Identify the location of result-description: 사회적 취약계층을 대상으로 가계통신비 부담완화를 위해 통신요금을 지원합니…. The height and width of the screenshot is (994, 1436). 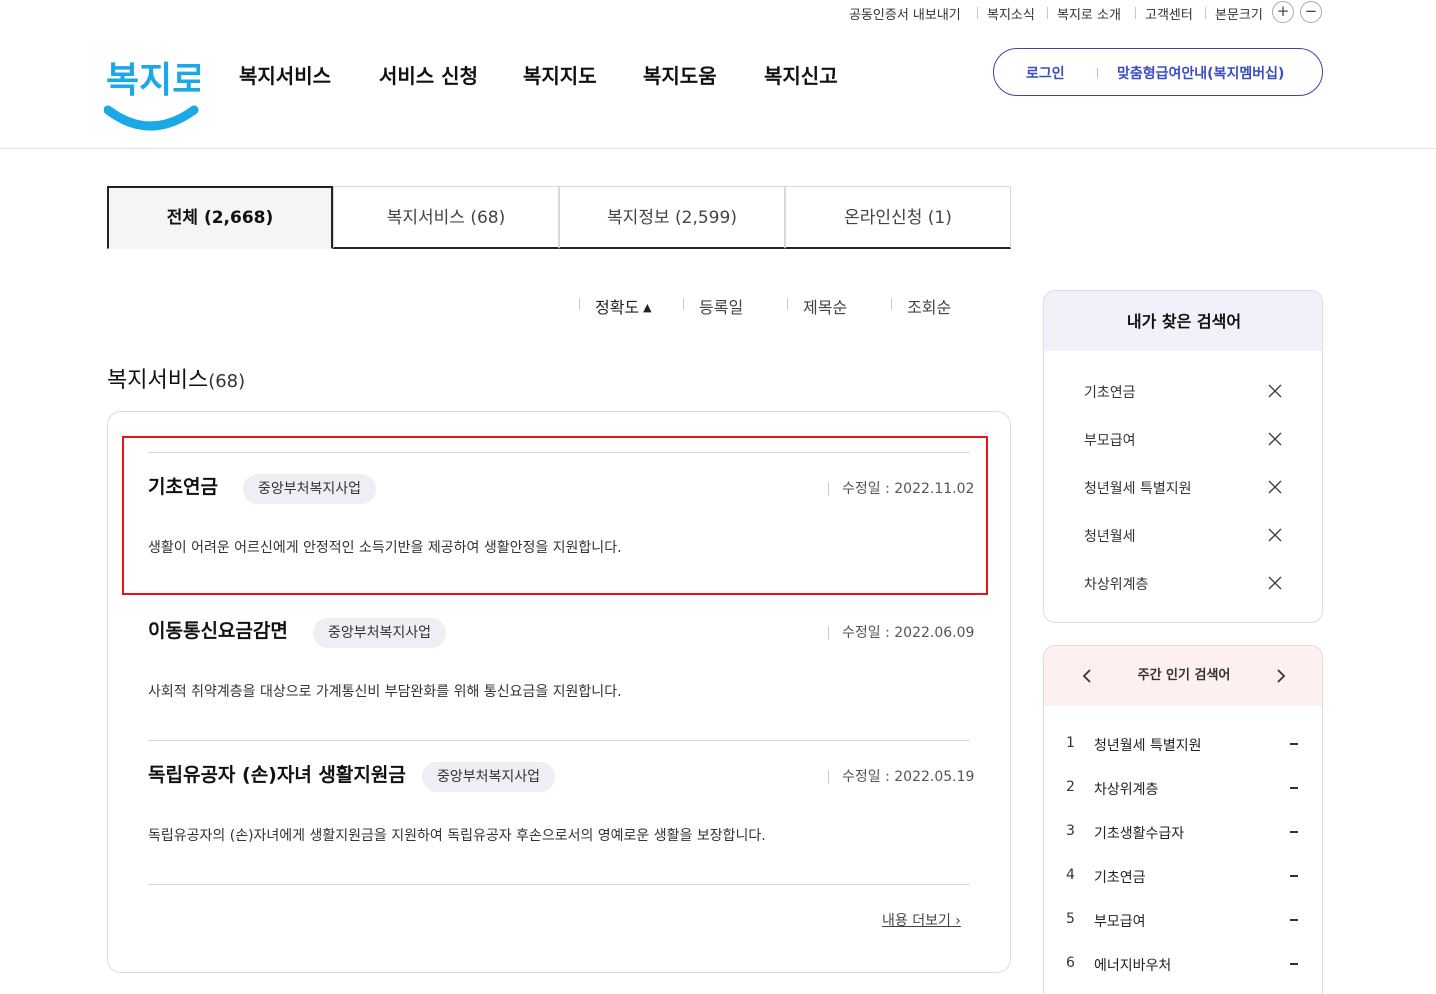
(385, 691).